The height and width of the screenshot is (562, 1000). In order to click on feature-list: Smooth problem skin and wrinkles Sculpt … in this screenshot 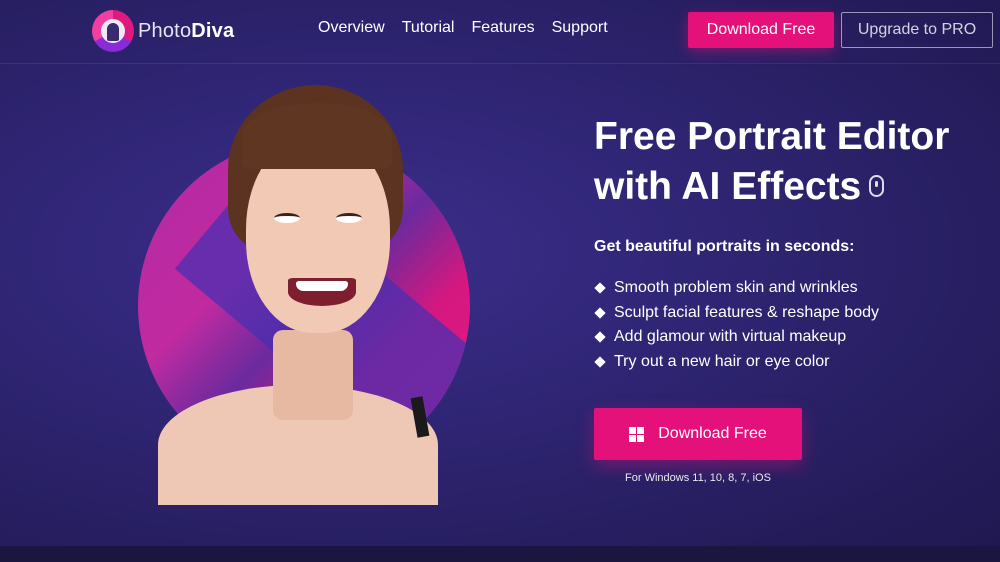, I will do `click(736, 325)`.